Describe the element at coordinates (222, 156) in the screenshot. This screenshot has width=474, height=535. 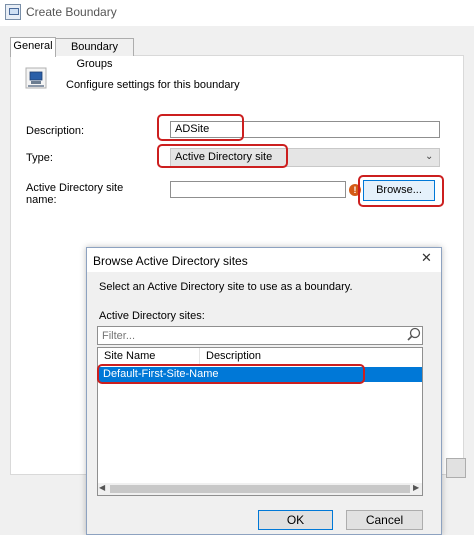
I see `highlight-type` at that location.